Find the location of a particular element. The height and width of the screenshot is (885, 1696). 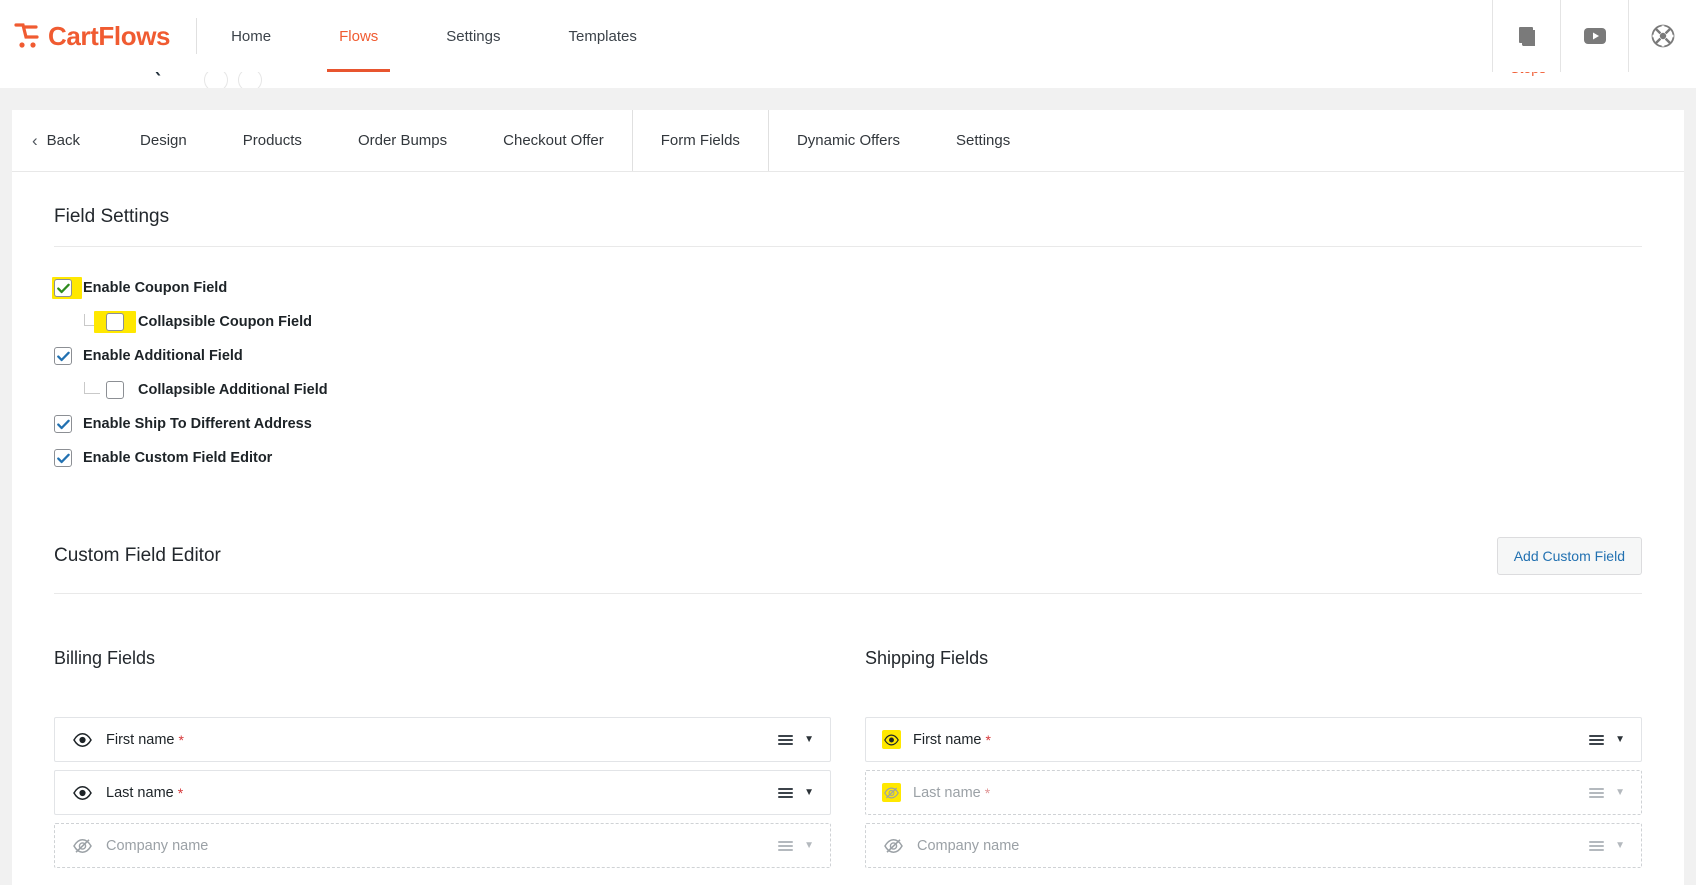

billing-first-name-label: First name is located at coordinates (140, 739).